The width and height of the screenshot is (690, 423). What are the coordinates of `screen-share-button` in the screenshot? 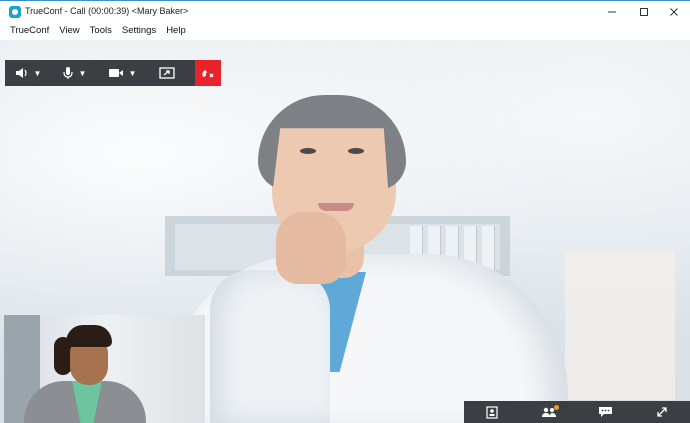 It's located at (167, 73).